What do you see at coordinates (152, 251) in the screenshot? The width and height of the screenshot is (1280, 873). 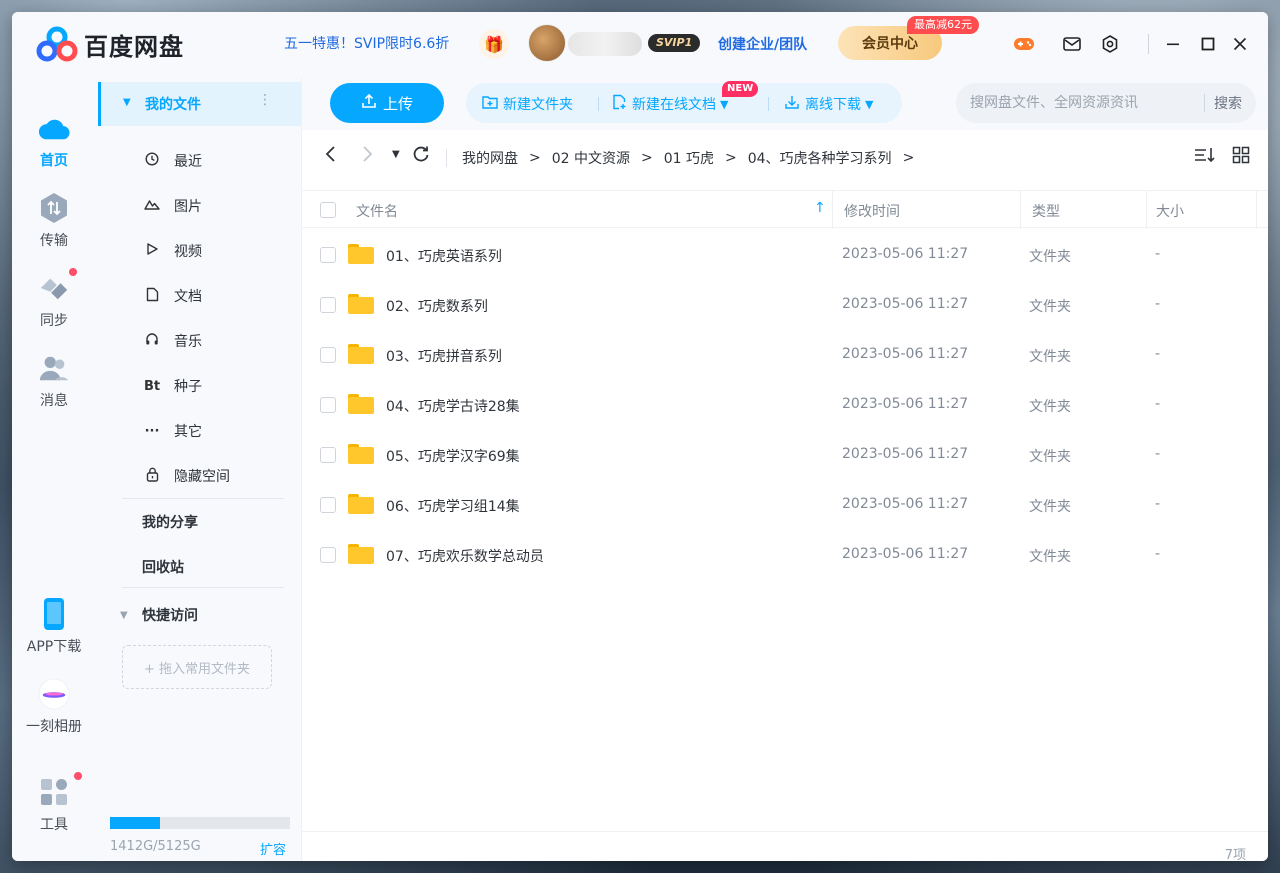 I see `video-icon` at bounding box center [152, 251].